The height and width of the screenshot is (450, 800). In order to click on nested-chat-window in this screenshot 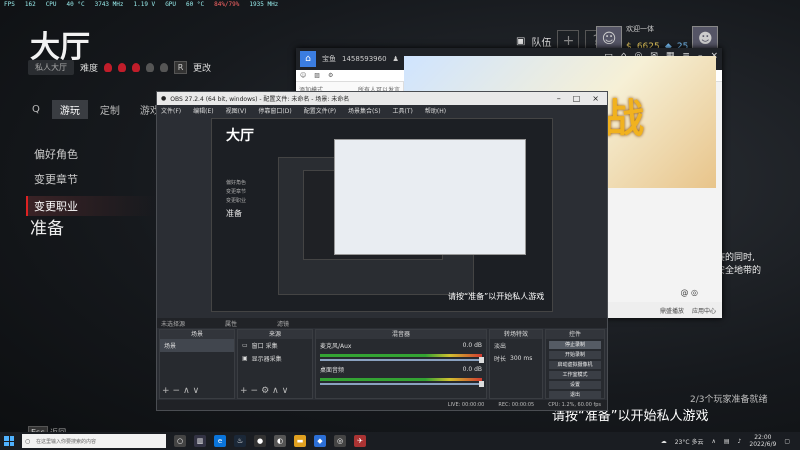, I will do `click(430, 197)`.